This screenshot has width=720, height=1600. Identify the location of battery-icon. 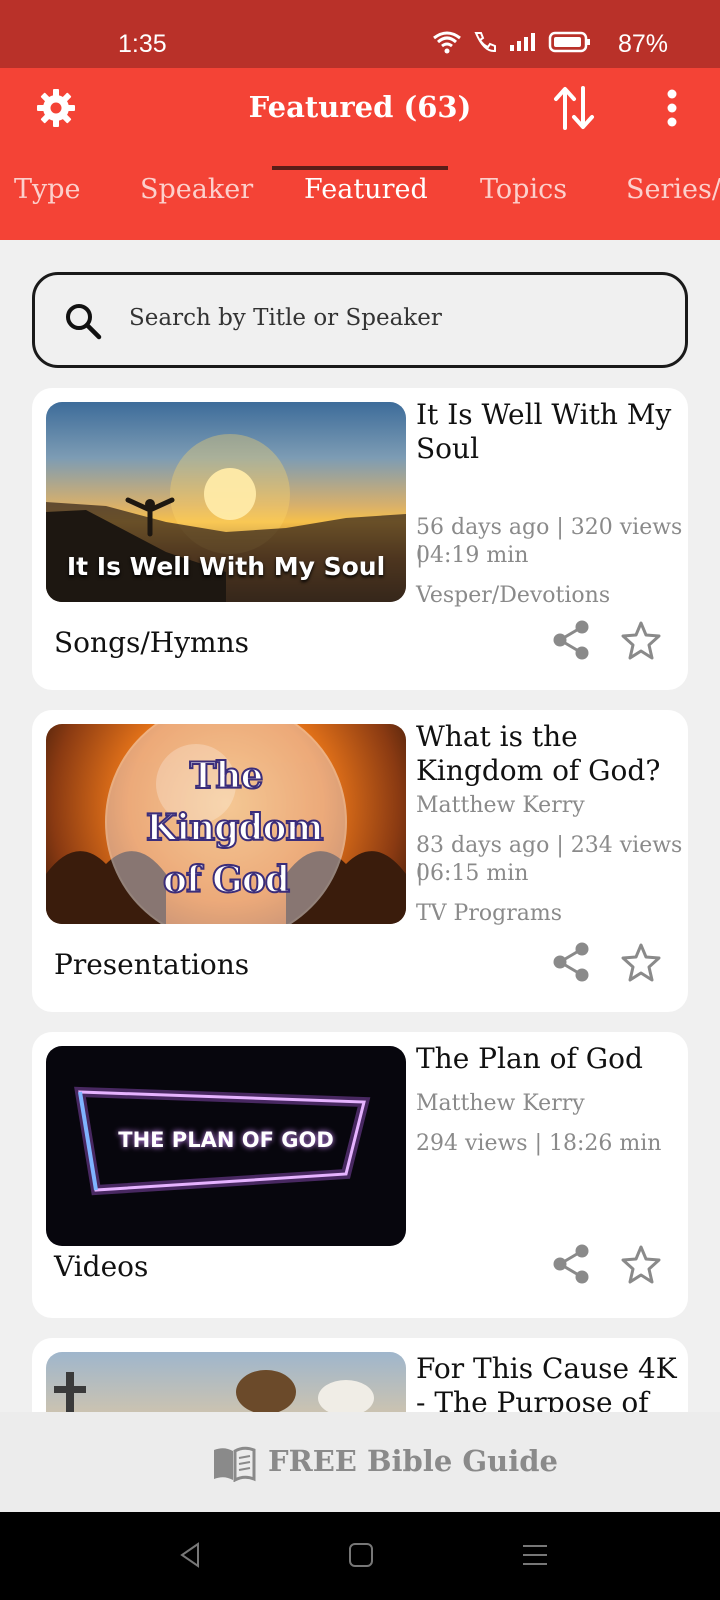
(569, 42).